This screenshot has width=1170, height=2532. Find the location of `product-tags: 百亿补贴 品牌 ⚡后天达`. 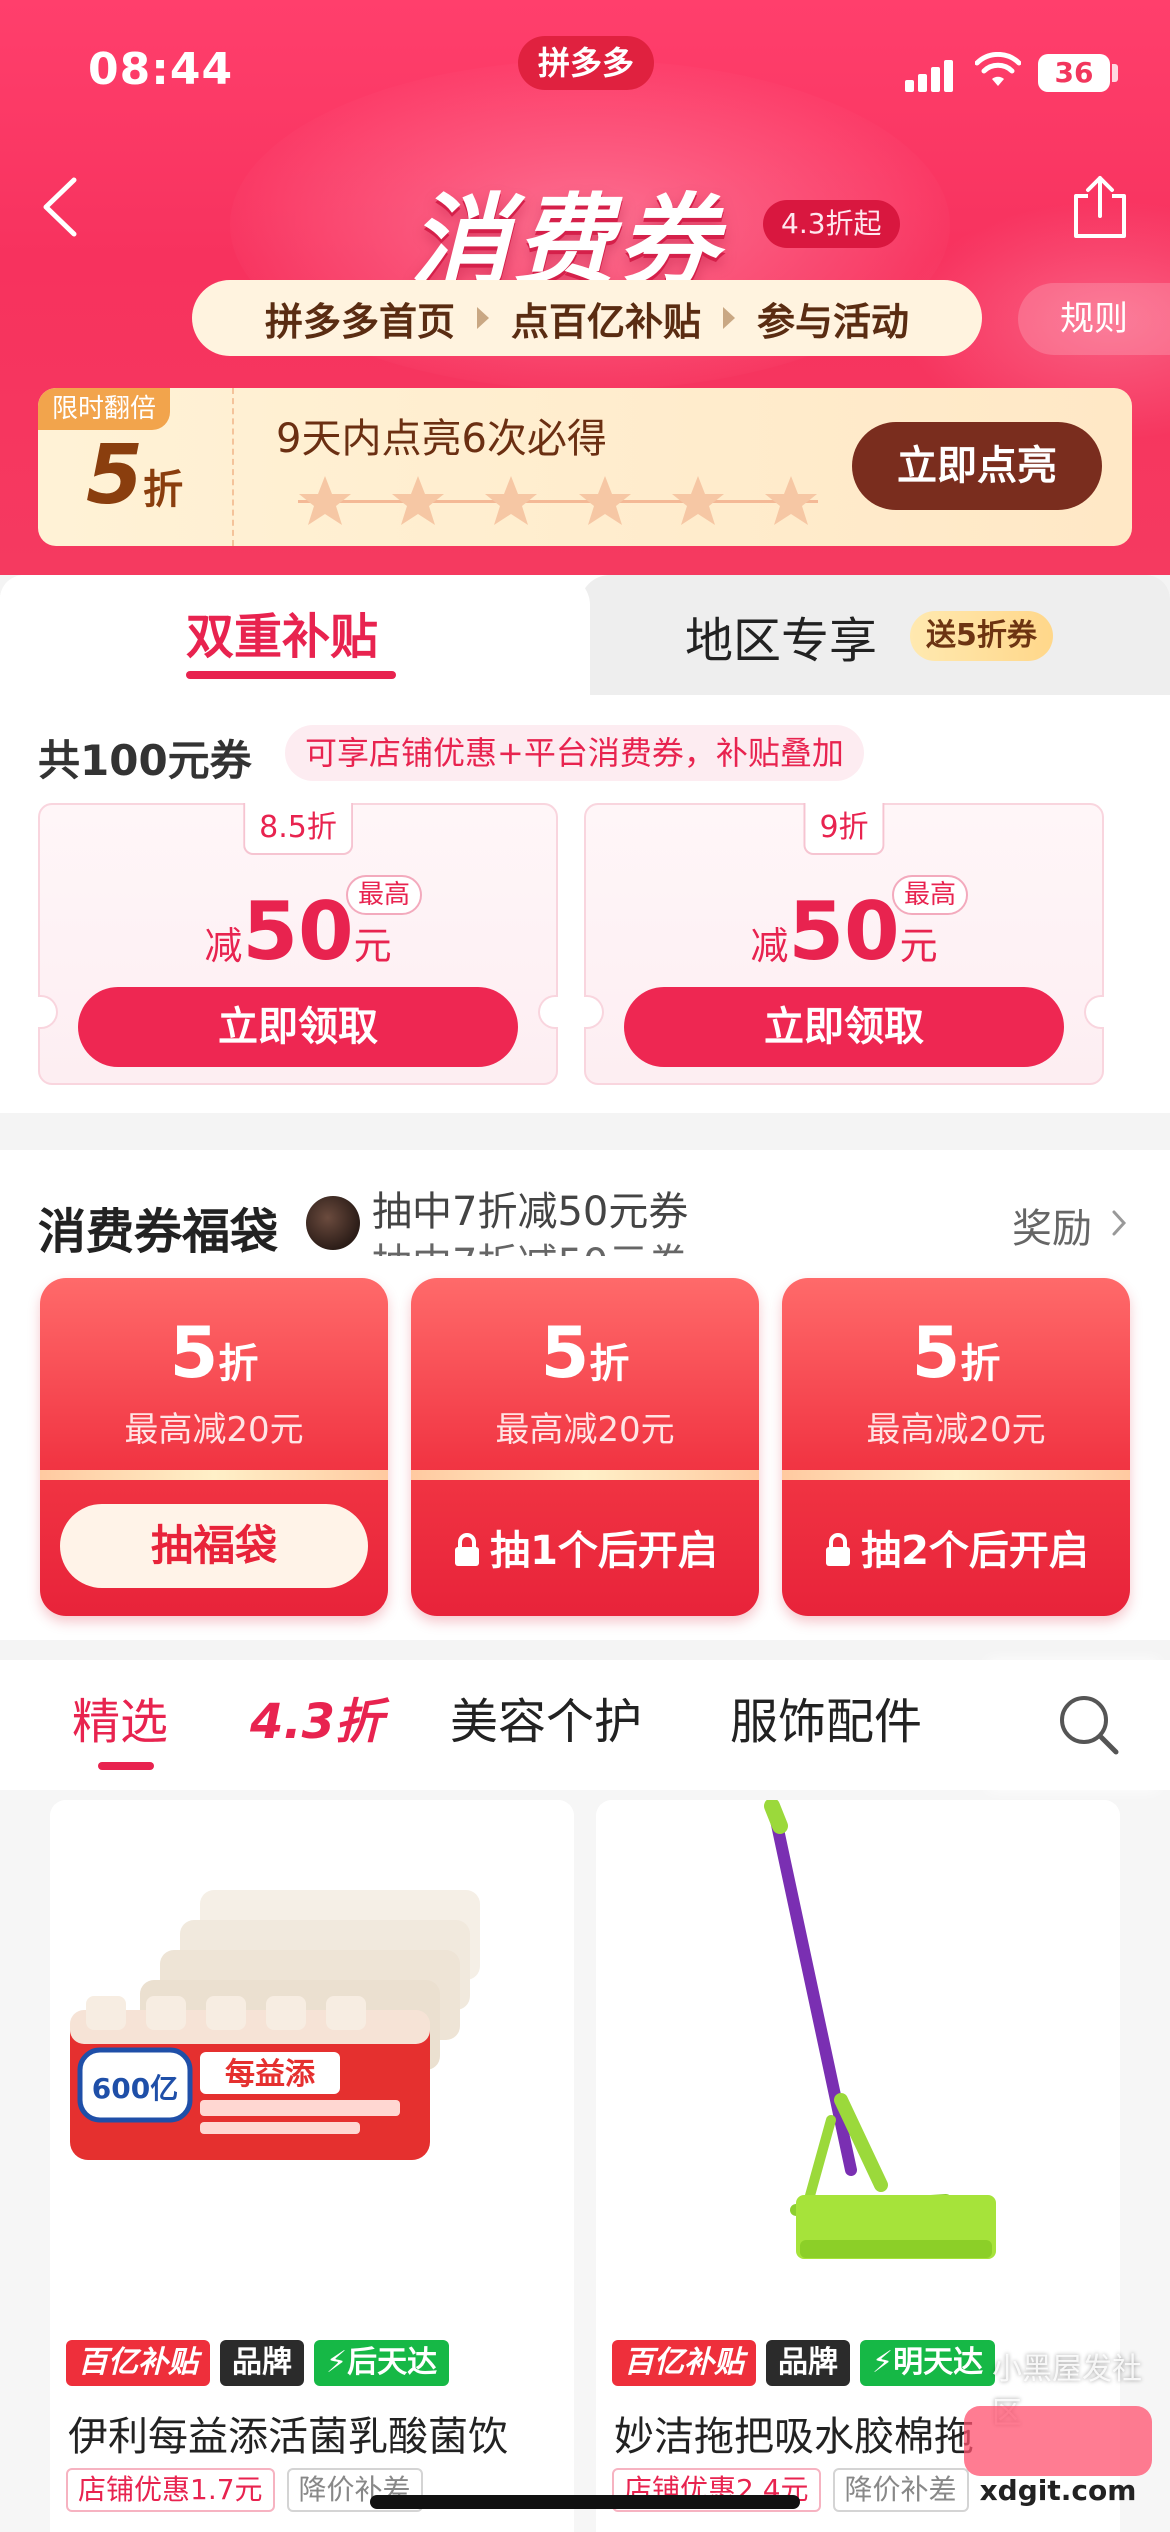

product-tags: 百亿补贴 品牌 ⚡后天达 is located at coordinates (258, 2363).